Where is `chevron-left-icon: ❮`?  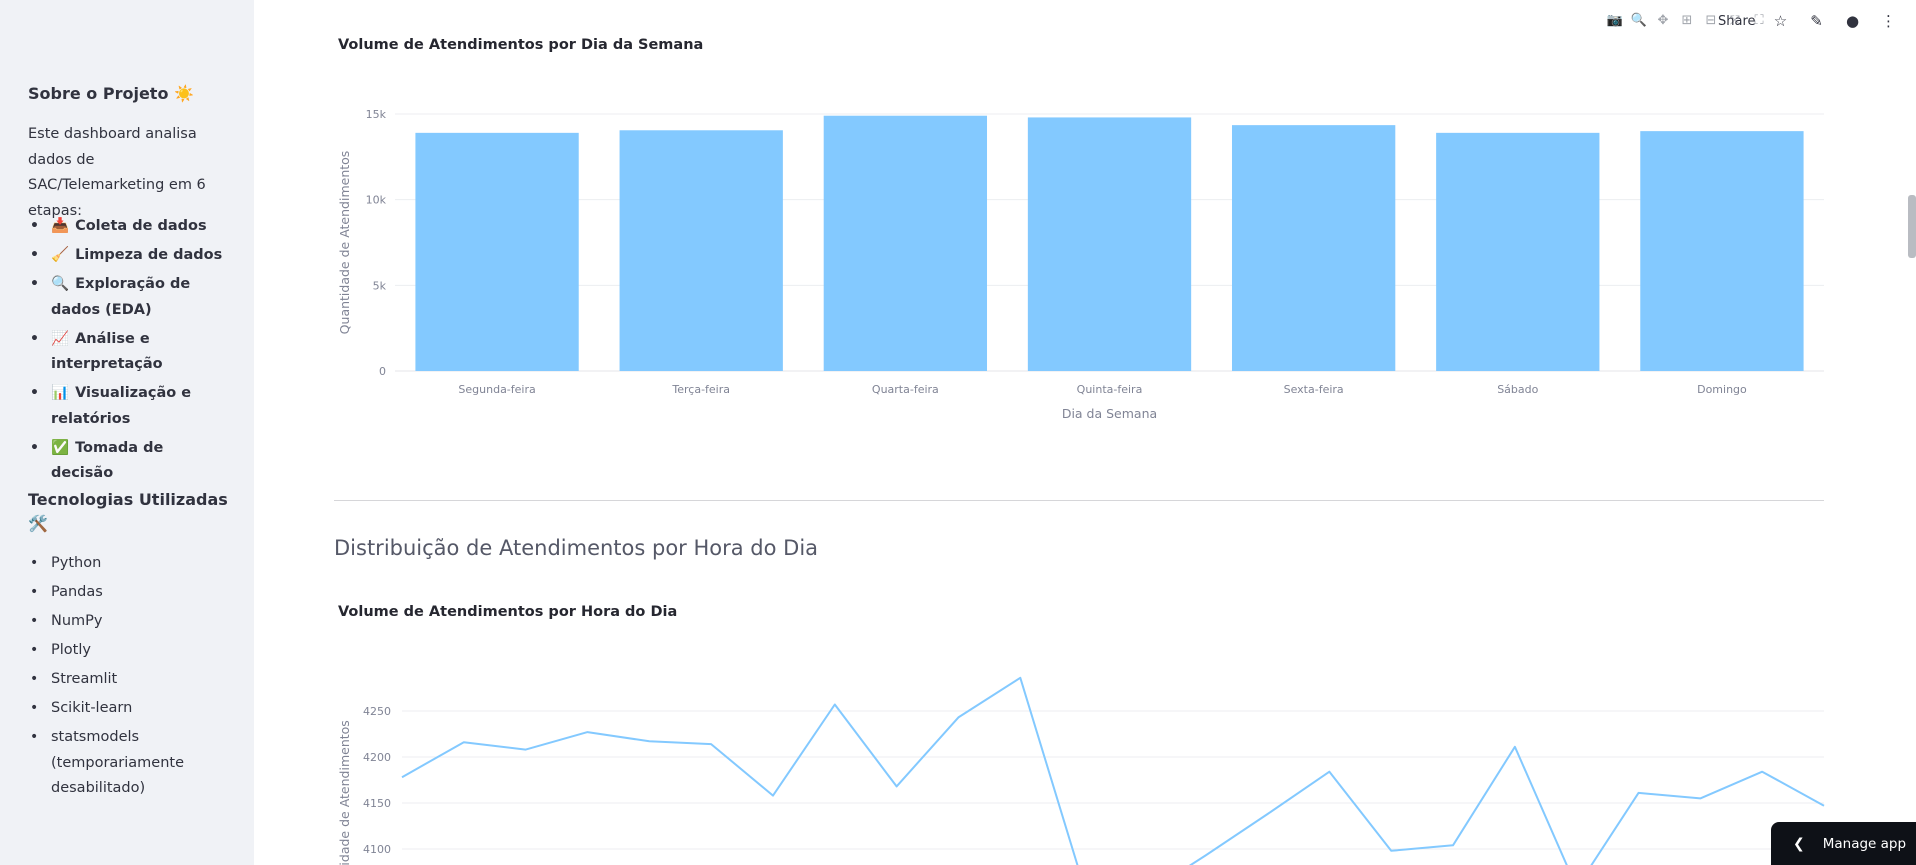 chevron-left-icon: ❮ is located at coordinates (1799, 843).